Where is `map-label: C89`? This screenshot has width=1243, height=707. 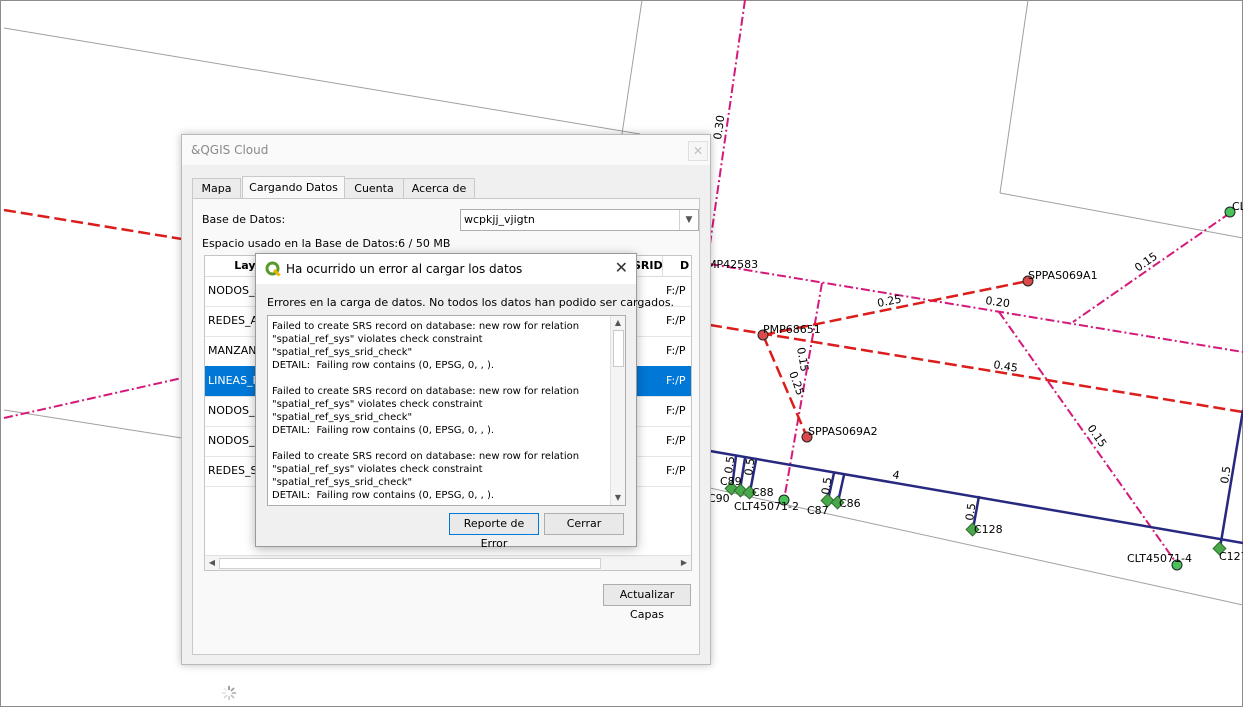
map-label: C89 is located at coordinates (731, 481).